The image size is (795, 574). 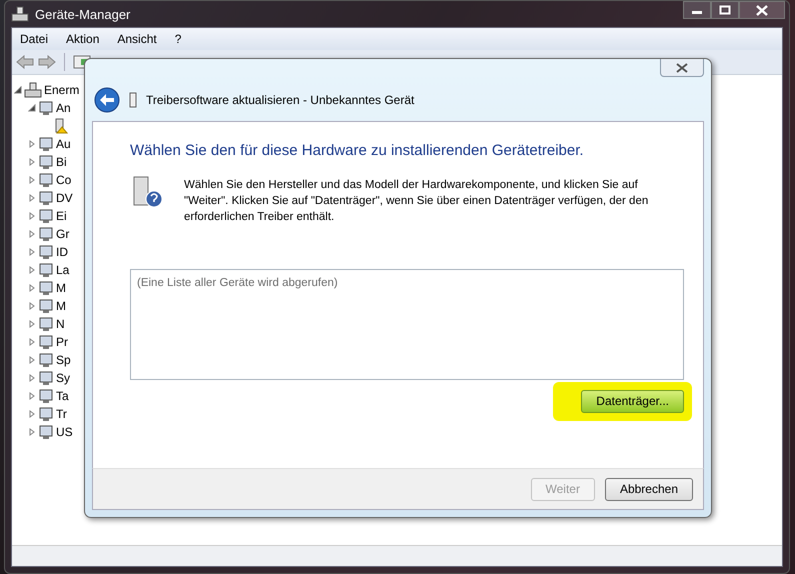 What do you see at coordinates (648, 489) in the screenshot?
I see `dialog-button: Abbrechen` at bounding box center [648, 489].